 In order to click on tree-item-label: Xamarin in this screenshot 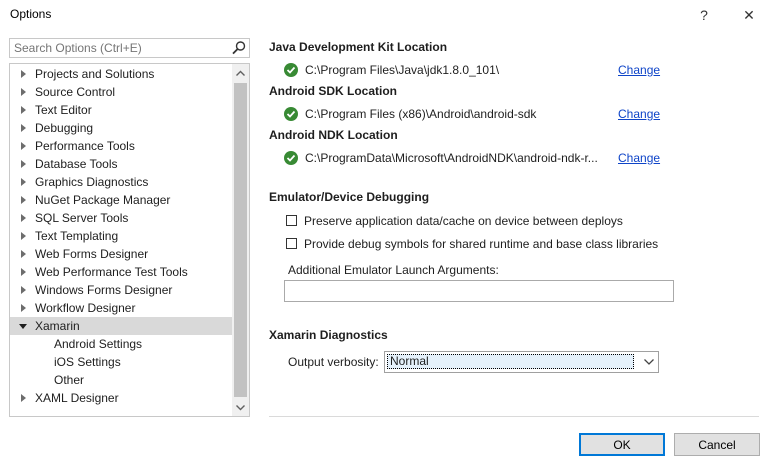, I will do `click(57, 326)`.